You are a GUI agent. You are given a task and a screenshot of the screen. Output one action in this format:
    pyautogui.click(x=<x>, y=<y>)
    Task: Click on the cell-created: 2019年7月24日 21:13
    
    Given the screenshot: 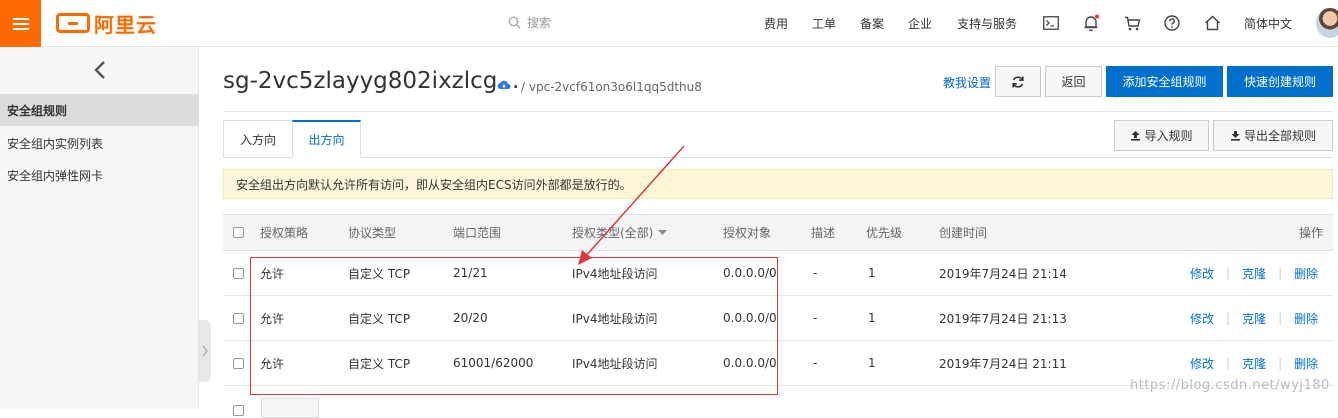 What is the action you would take?
    pyautogui.click(x=1003, y=318)
    